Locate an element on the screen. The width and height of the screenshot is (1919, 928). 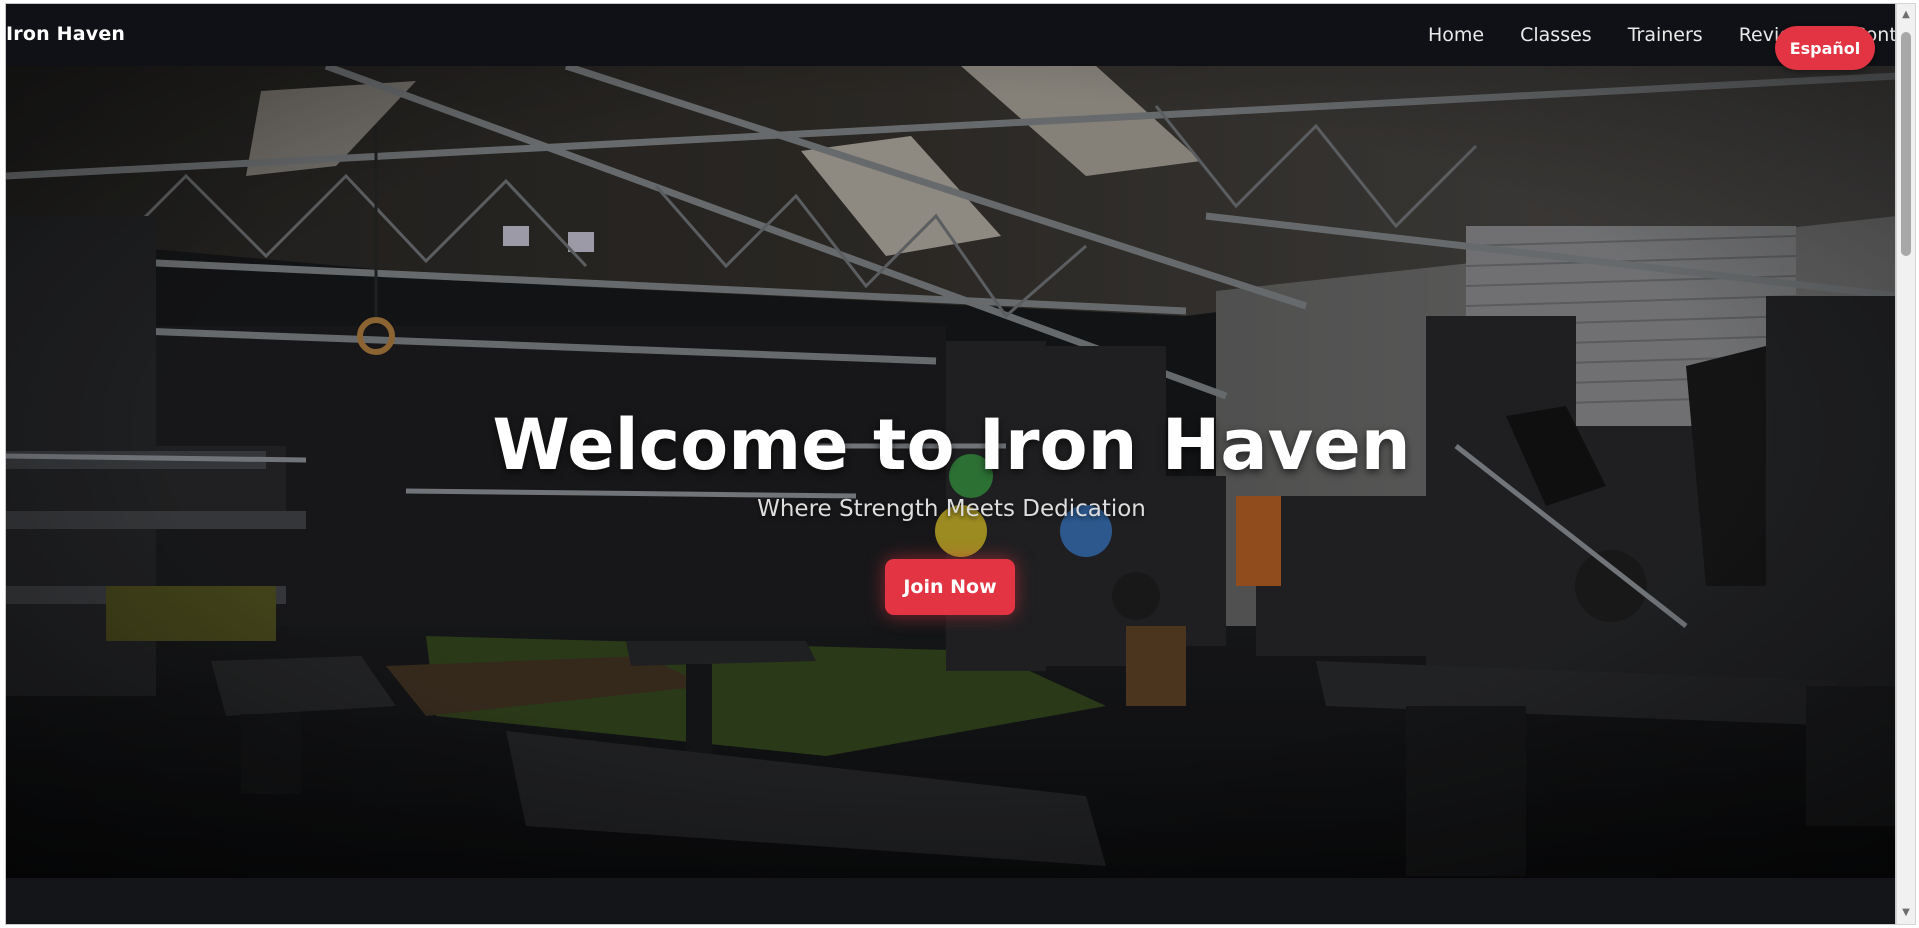
page-bottom-strip is located at coordinates (950, 901).